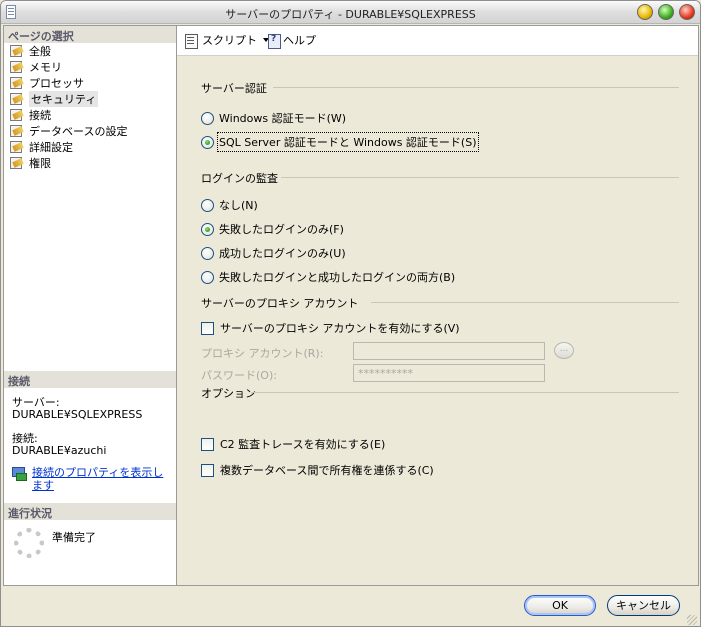 The width and height of the screenshot is (701, 627). I want to click on option-label: 複数データベース間で所有権を連係する(C), so click(327, 470).